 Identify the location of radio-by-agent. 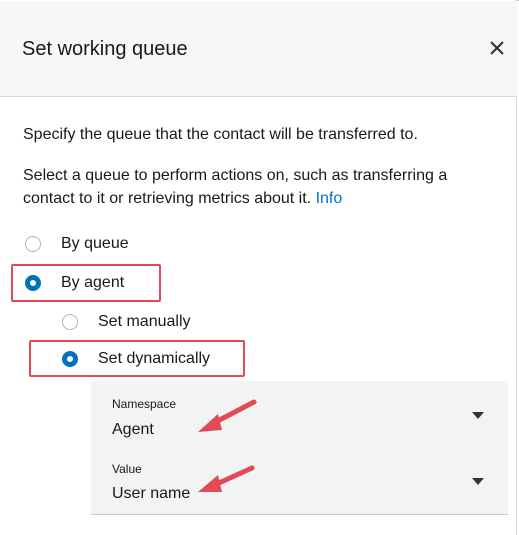
(33, 283).